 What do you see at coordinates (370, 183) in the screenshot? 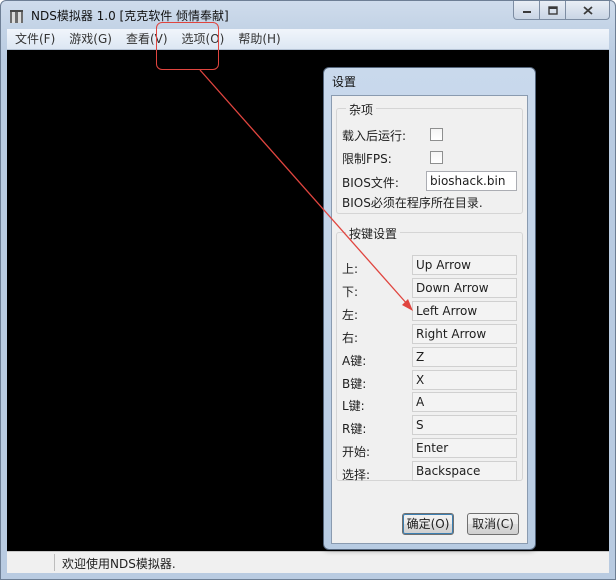
I see `bios-file-label: BIOS文件:` at bounding box center [370, 183].